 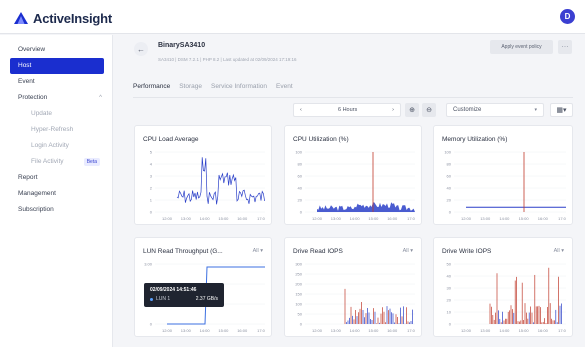 I want to click on sidebar-item-login-activity: Login Activity, so click(x=56, y=146).